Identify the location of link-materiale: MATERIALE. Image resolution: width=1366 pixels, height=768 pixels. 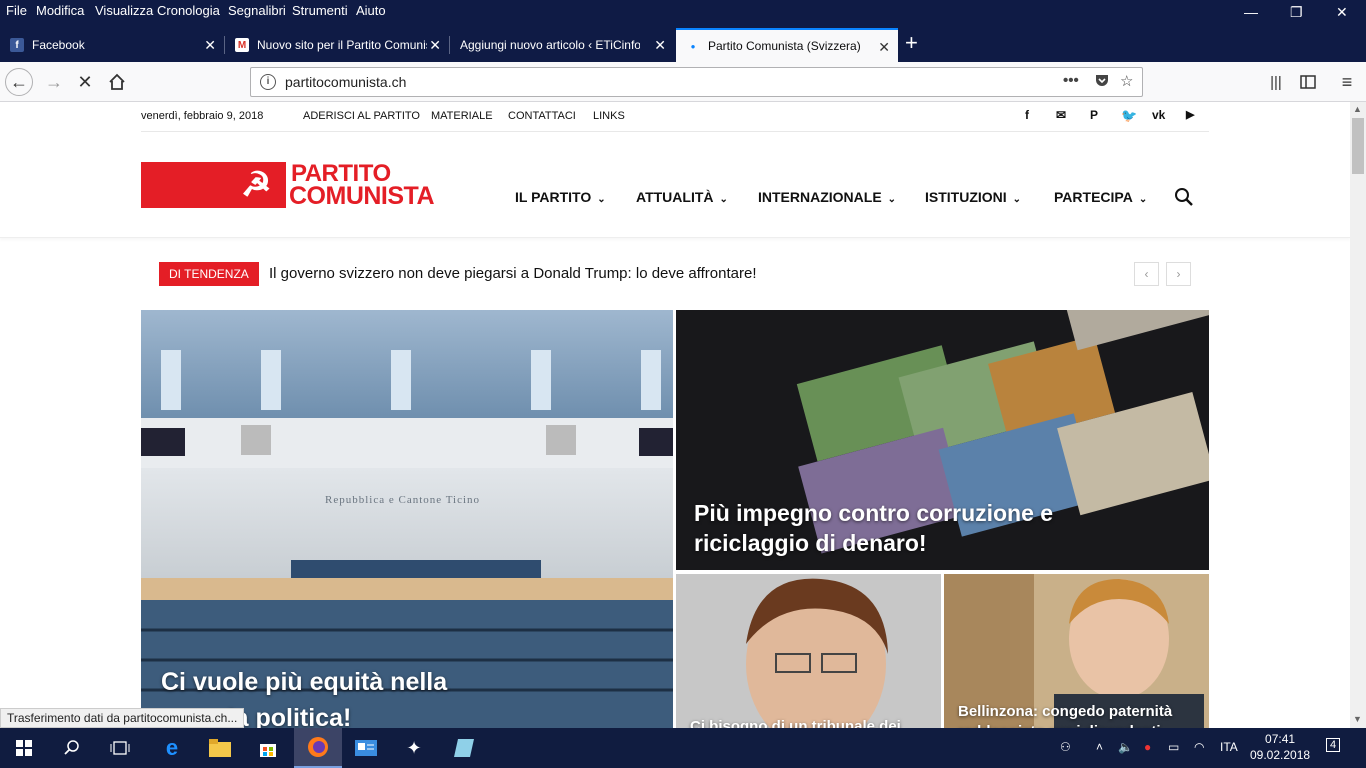
(462, 116).